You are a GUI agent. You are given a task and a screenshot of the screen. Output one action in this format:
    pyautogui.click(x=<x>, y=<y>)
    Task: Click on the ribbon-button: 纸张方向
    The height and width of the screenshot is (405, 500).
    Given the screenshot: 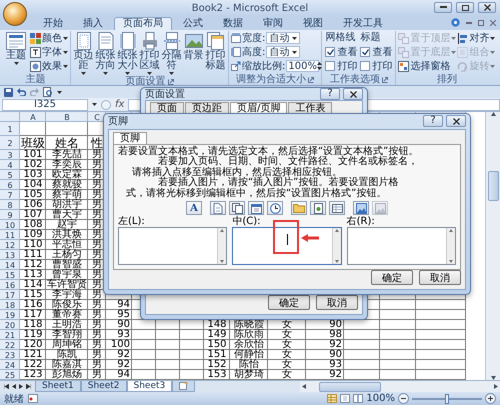 What is the action you would take?
    pyautogui.click(x=105, y=53)
    